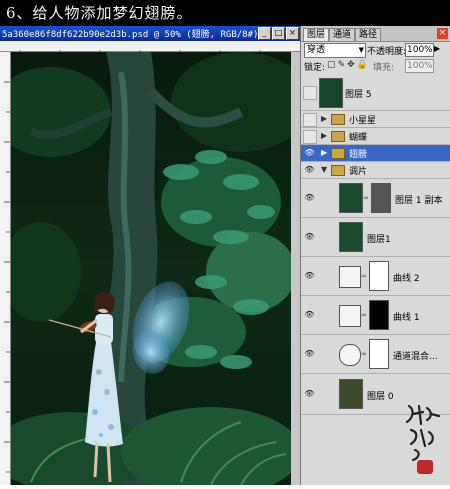 The image size is (450, 489). Describe the element at coordinates (423, 439) in the screenshot. I see `signature-seal` at that location.